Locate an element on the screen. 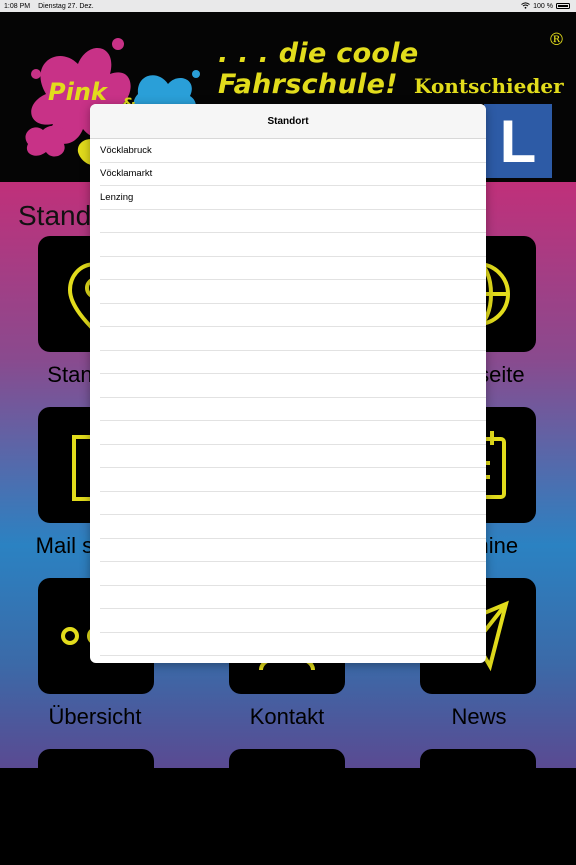  learner-sign: L is located at coordinates (518, 141).